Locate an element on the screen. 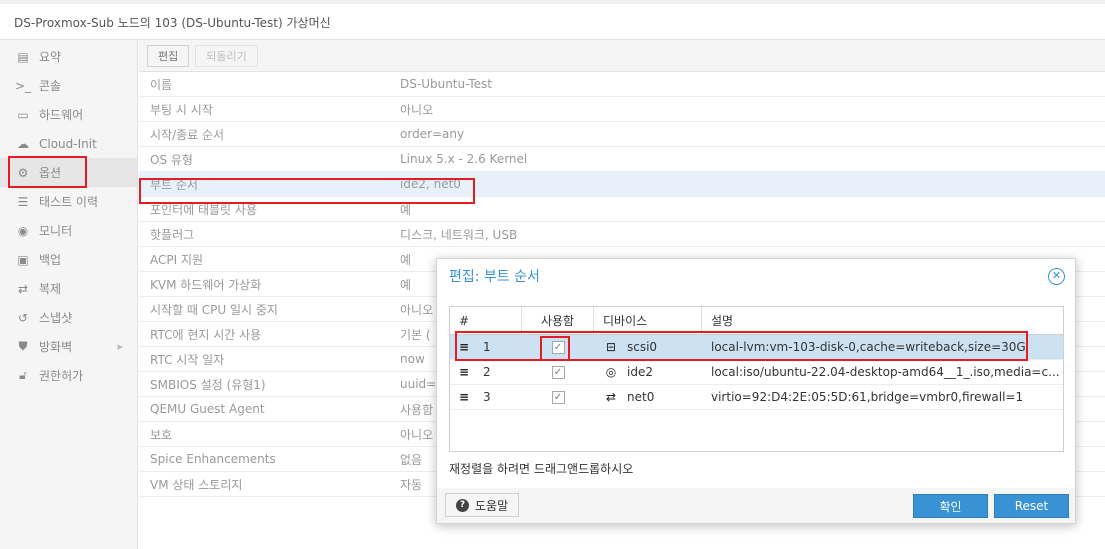  sidebar-item-summary: ▤ 요약 is located at coordinates (68, 56).